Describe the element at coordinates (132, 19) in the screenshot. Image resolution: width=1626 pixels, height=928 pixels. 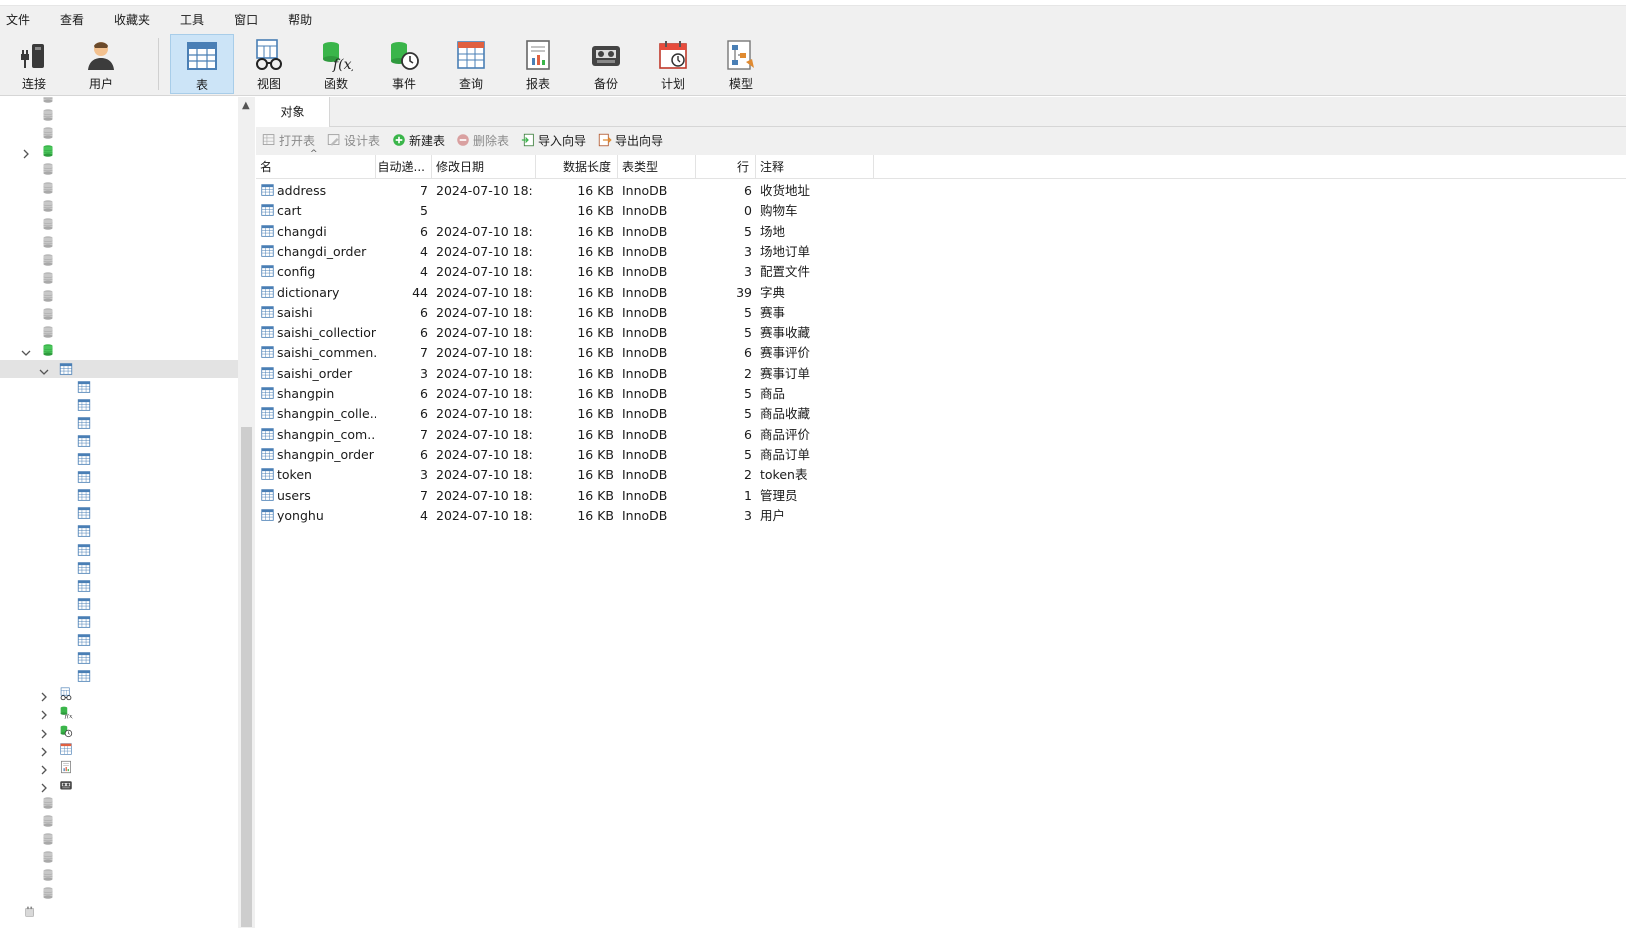
I see `menu-item-2: 收藏夹` at that location.